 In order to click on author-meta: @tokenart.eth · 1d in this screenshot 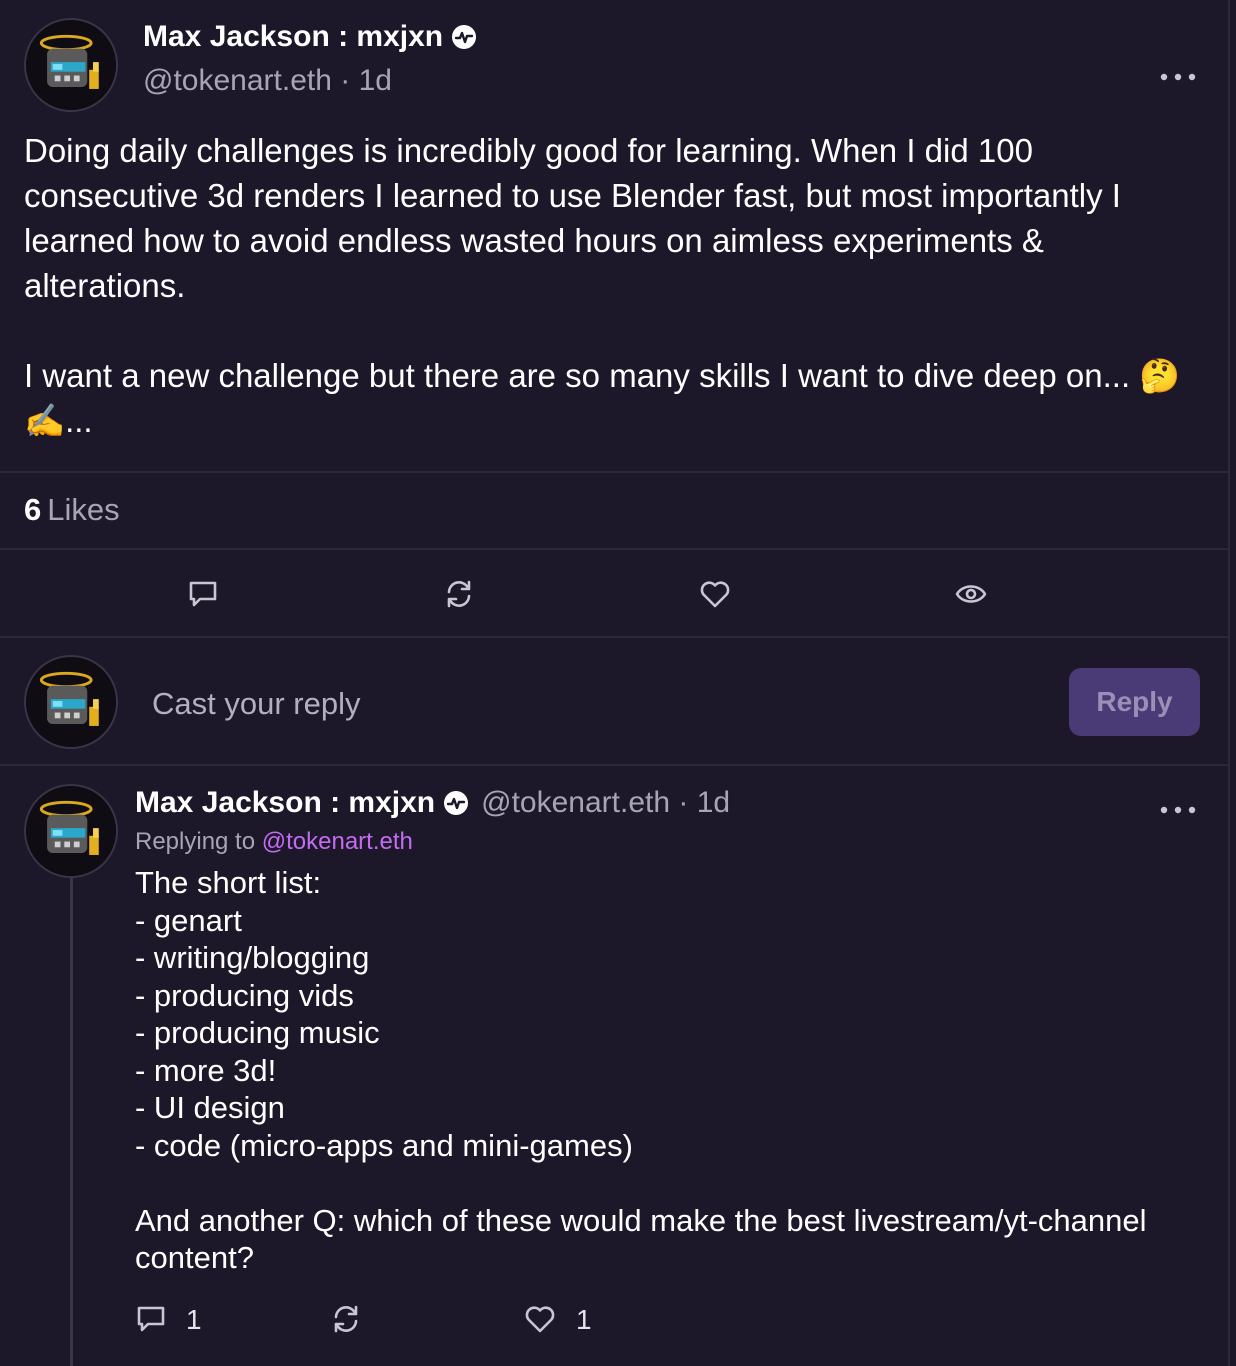, I will do `click(310, 81)`.